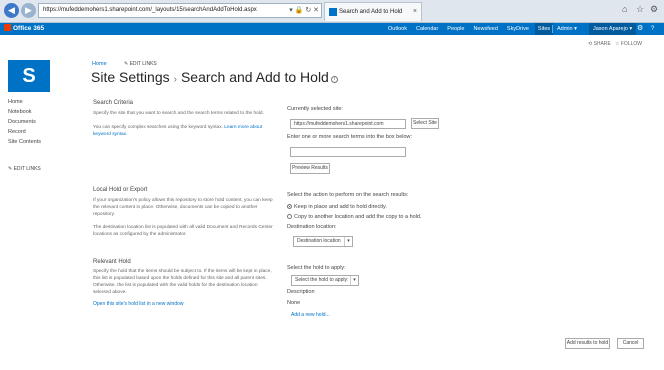 Image resolution: width=664 pixels, height=370 pixels. What do you see at coordinates (113, 103) in the screenshot?
I see `search-criteria-title: Search Criteria` at bounding box center [113, 103].